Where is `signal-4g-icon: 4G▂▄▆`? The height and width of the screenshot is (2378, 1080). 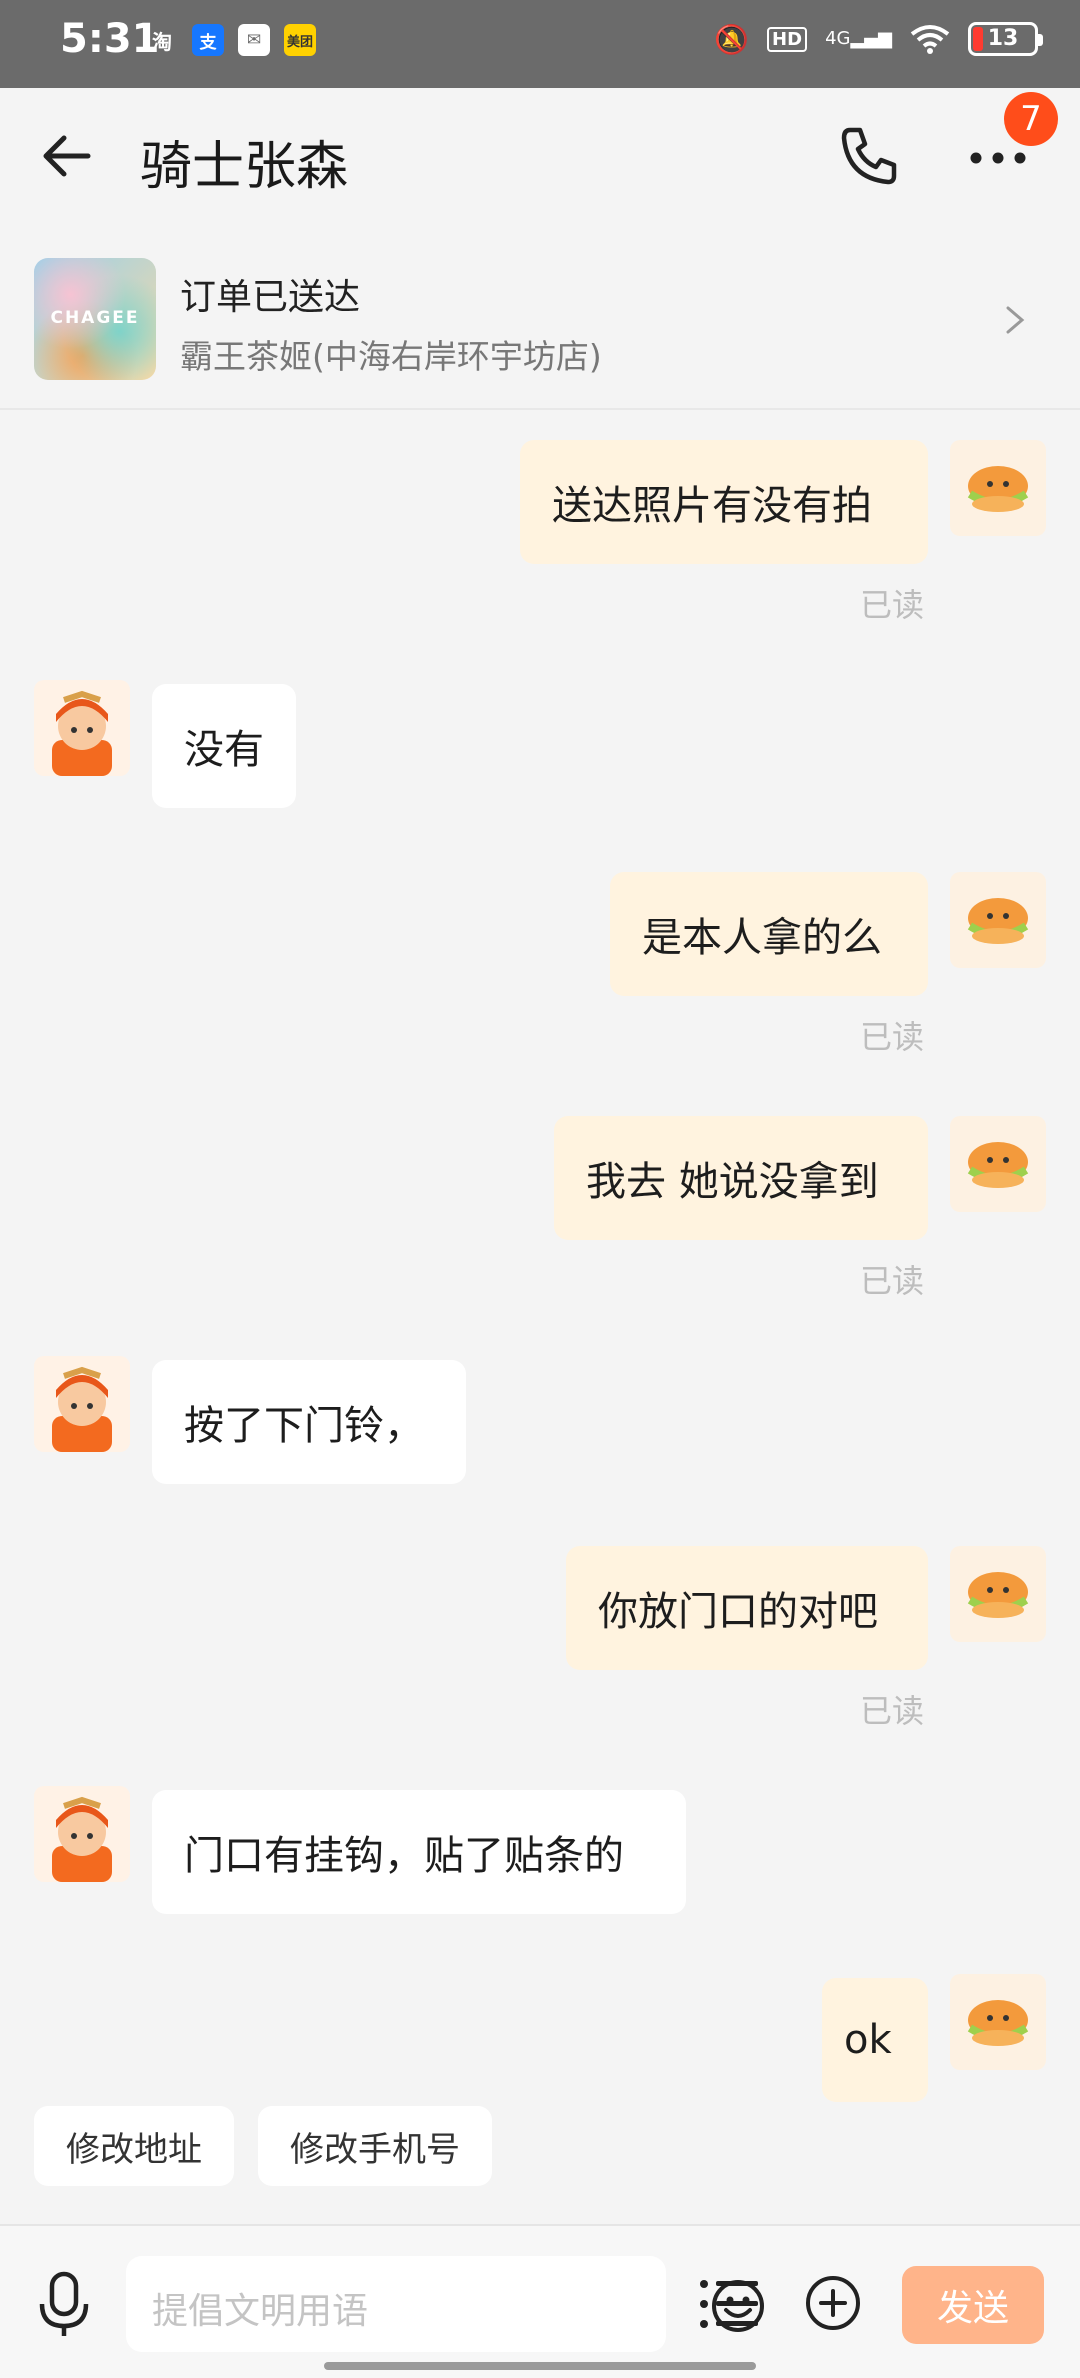
signal-4g-icon: 4G▂▄▆ is located at coordinates (858, 38).